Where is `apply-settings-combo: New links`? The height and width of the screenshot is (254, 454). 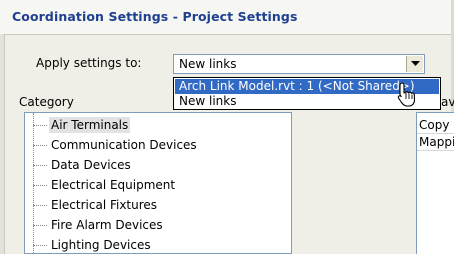 apply-settings-combo: New links is located at coordinates (299, 64).